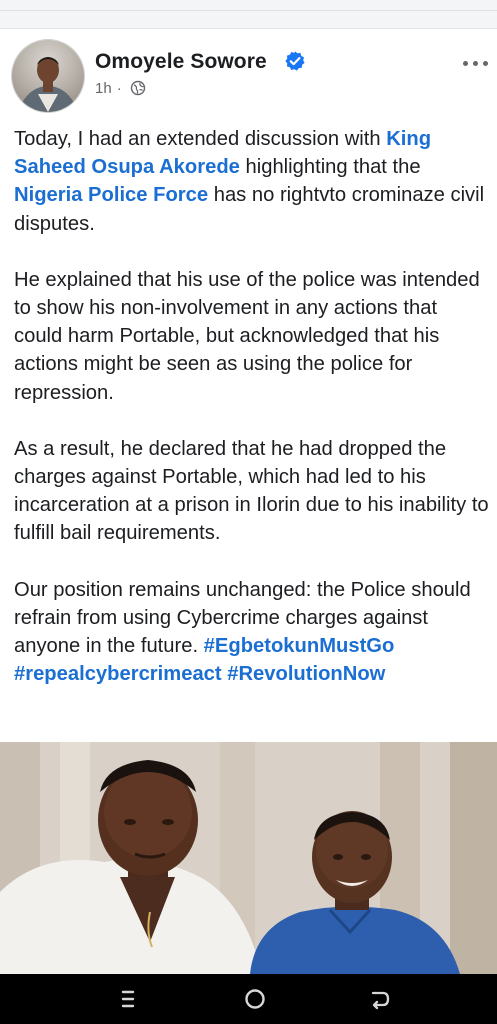 The width and height of the screenshot is (497, 1024). What do you see at coordinates (255, 999) in the screenshot?
I see `home-icon` at bounding box center [255, 999].